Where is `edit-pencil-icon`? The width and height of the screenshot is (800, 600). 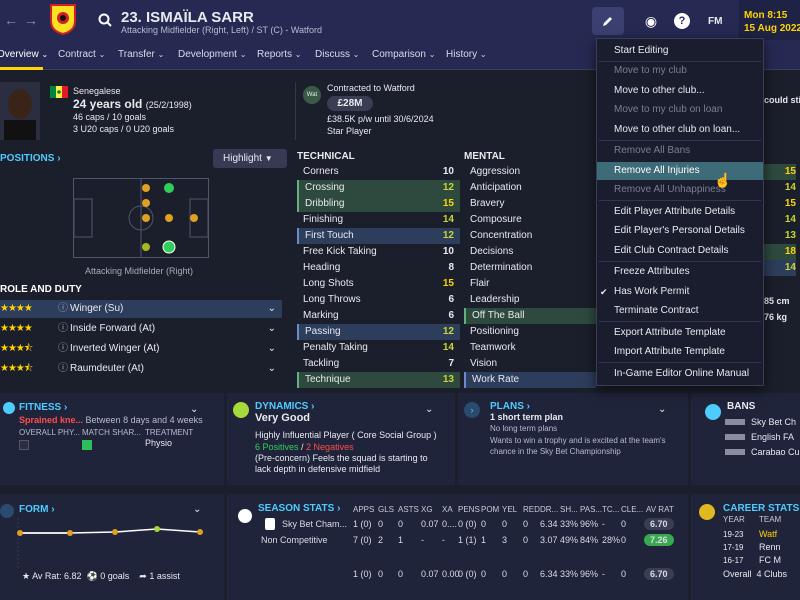
edit-pencil-icon is located at coordinates (608, 21).